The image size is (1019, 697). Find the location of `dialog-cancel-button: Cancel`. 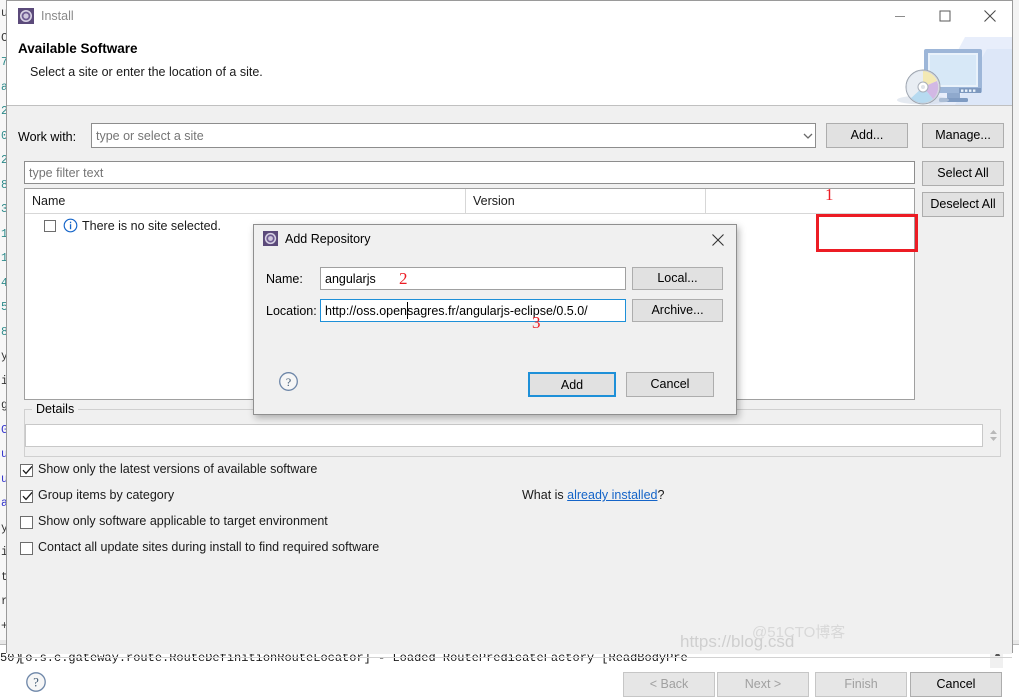

dialog-cancel-button: Cancel is located at coordinates (670, 384).